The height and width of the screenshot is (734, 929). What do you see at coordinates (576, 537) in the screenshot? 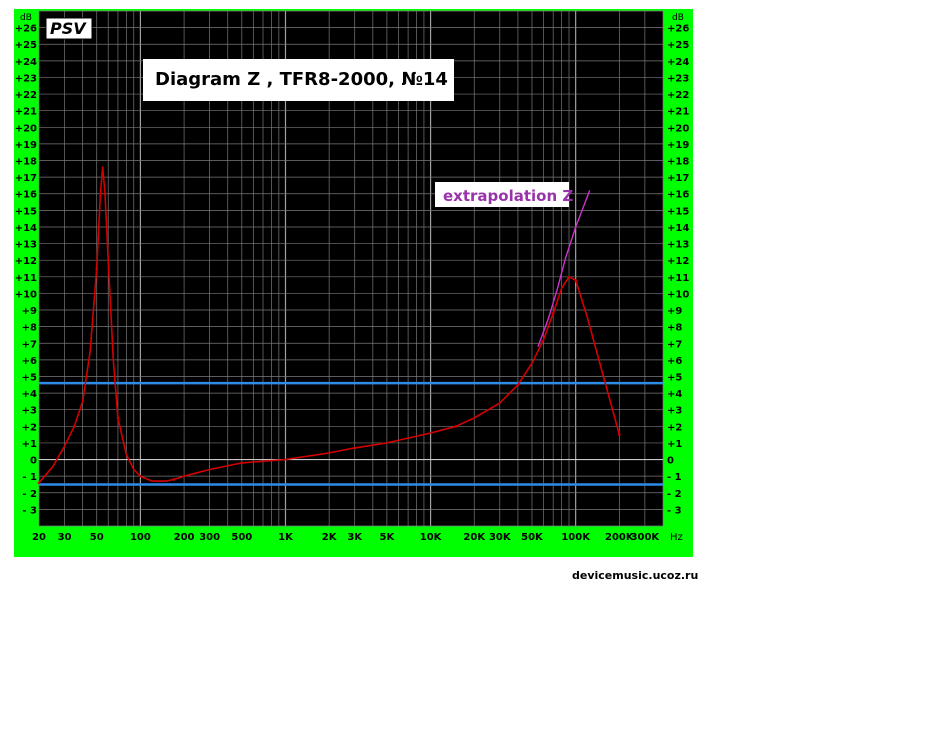
I see `x-tick-label: 100K` at bounding box center [576, 537].